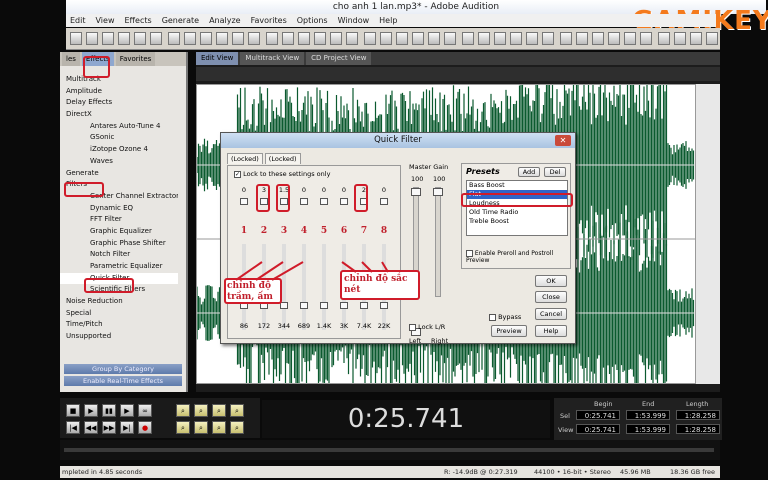 This screenshot has width=768, height=480. I want to click on begin-header: Begin, so click(603, 404).